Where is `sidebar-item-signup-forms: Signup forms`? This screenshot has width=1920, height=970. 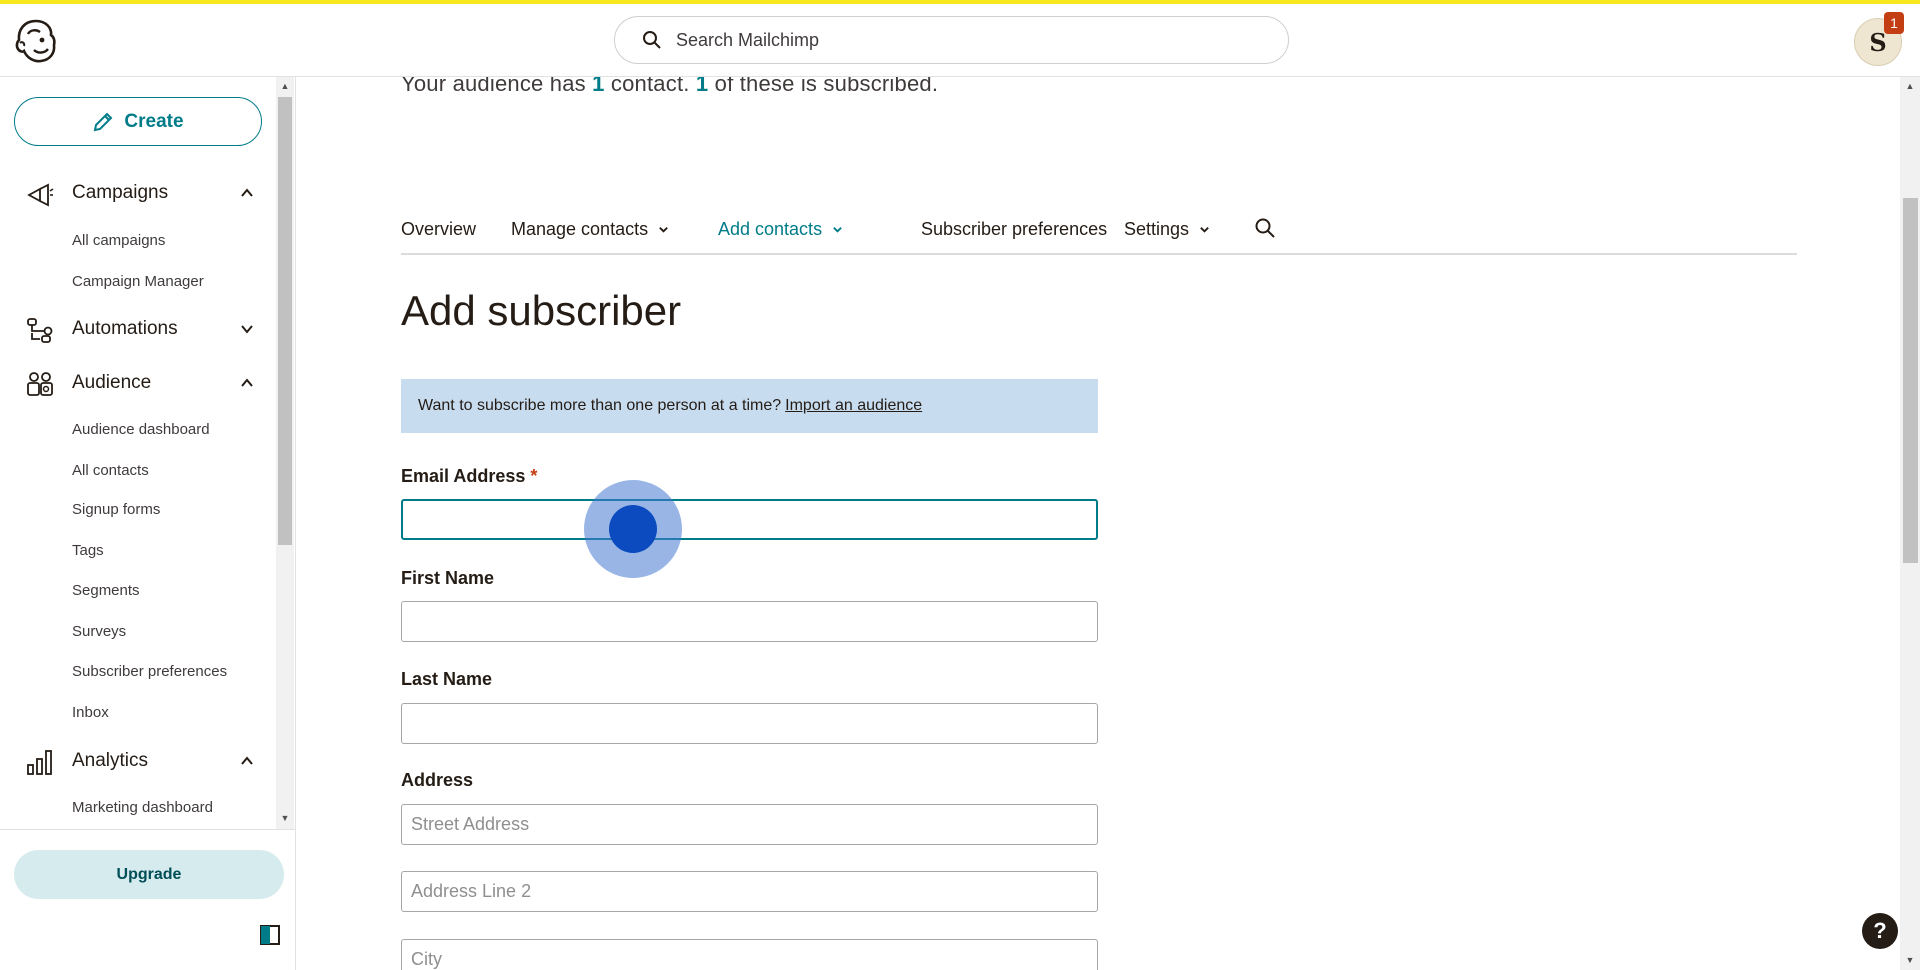
sidebar-item-signup-forms: Signup forms is located at coordinates (116, 509).